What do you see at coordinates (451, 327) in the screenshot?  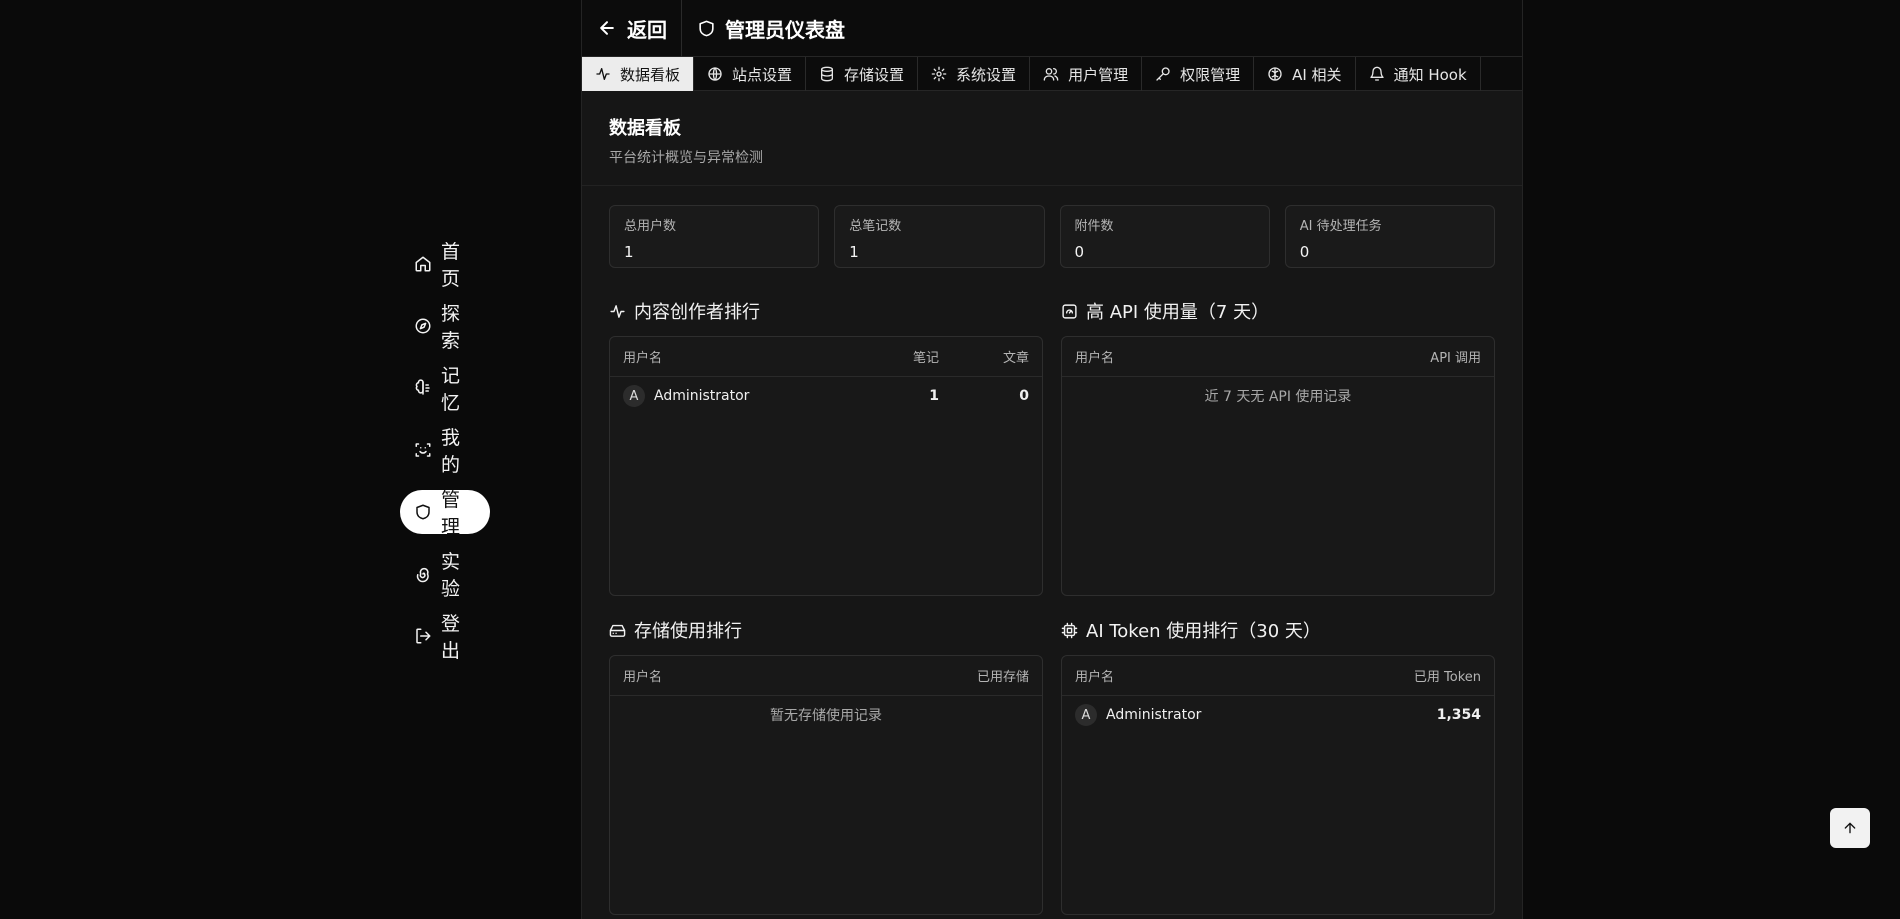 I see `sidebar-item-label: 探索` at bounding box center [451, 327].